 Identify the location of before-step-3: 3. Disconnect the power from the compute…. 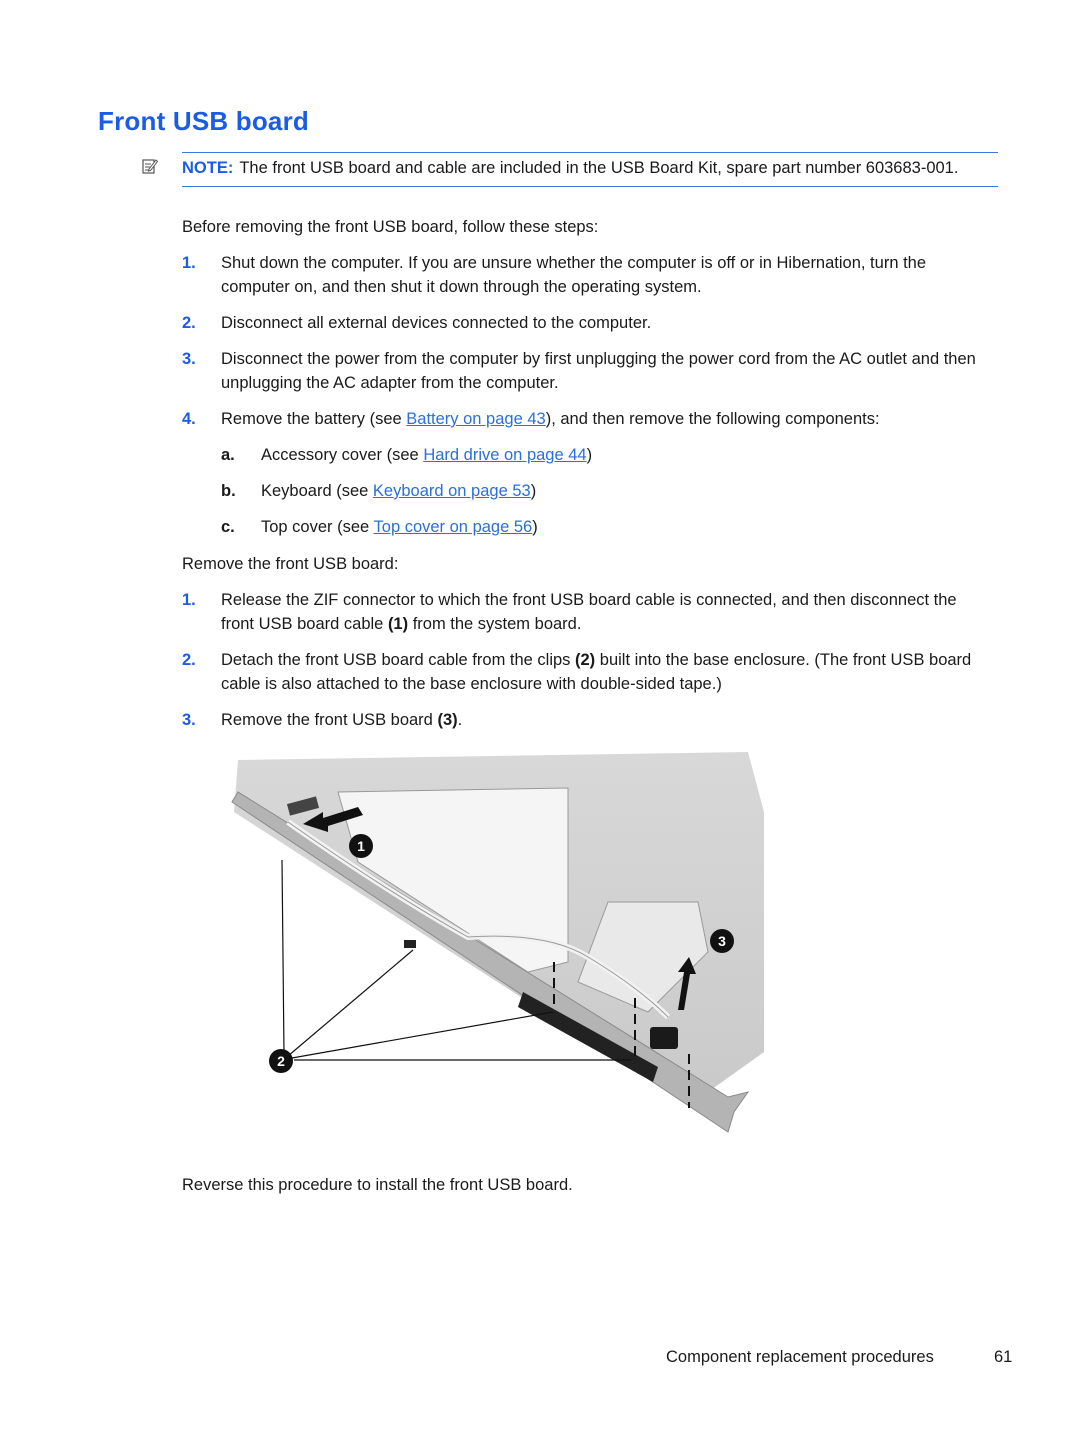
(587, 371).